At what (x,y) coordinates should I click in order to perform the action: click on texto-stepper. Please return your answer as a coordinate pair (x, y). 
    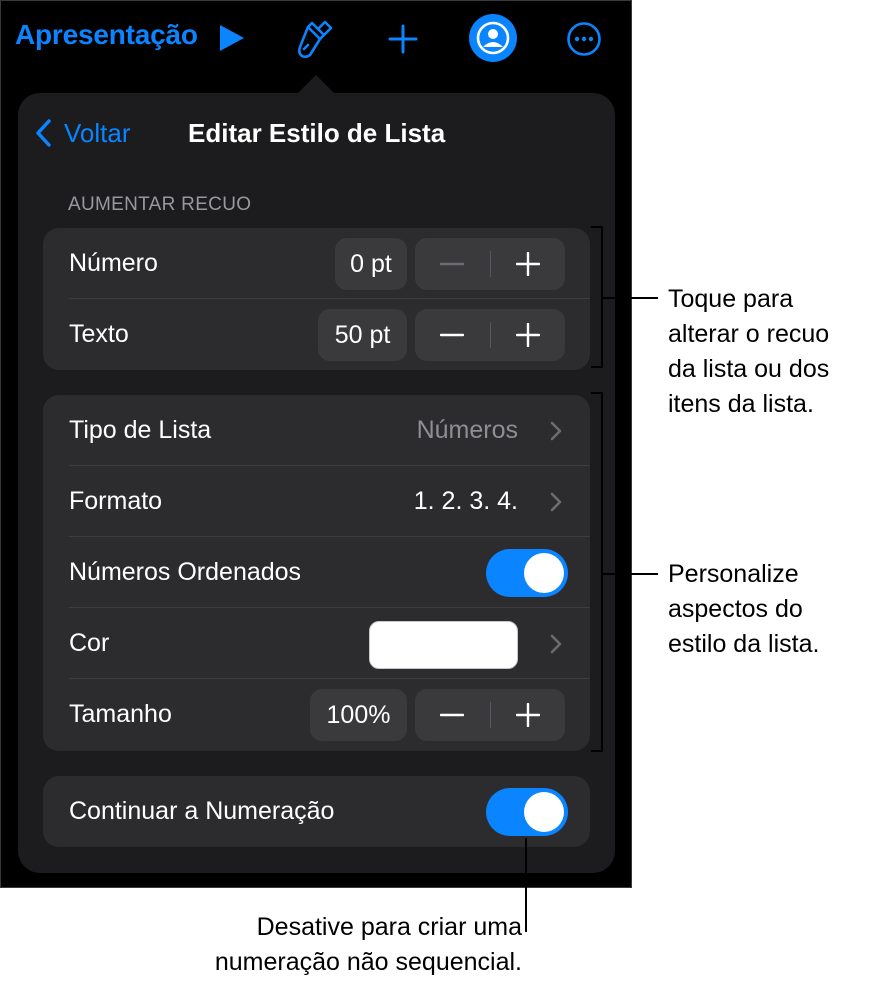
    Looking at the image, I should click on (490, 335).